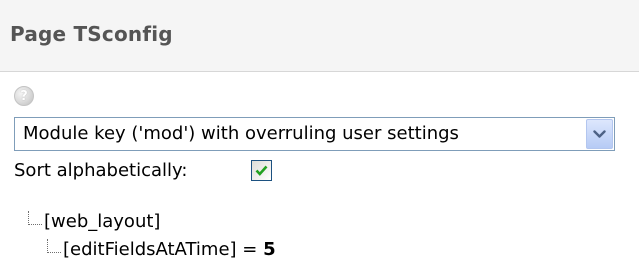 The height and width of the screenshot is (277, 639). What do you see at coordinates (24, 96) in the screenshot?
I see `help-icon: ?` at bounding box center [24, 96].